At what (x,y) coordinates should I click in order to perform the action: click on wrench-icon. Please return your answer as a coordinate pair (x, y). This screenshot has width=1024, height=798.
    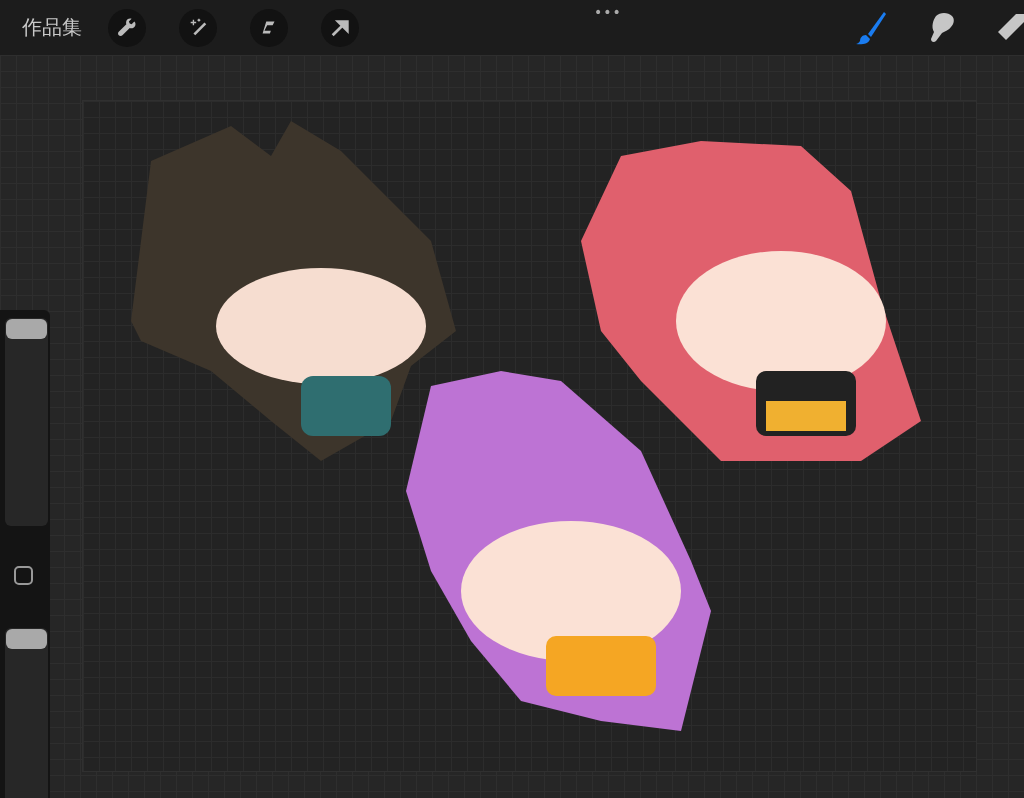
    Looking at the image, I should click on (127, 27).